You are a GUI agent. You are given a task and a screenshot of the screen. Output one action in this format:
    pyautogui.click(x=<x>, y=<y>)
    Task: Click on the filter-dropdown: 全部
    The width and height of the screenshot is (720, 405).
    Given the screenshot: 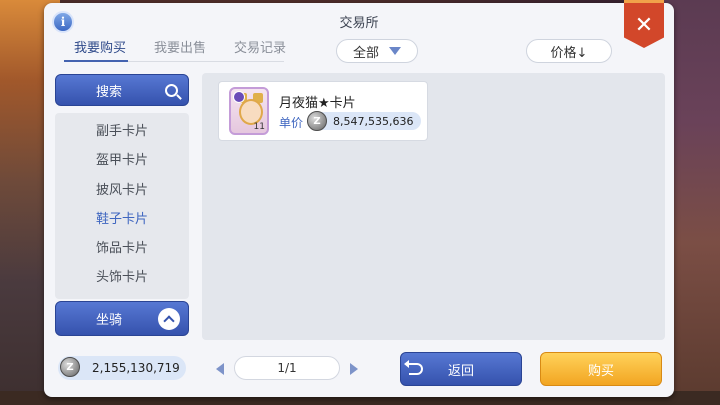 What is the action you would take?
    pyautogui.click(x=377, y=51)
    